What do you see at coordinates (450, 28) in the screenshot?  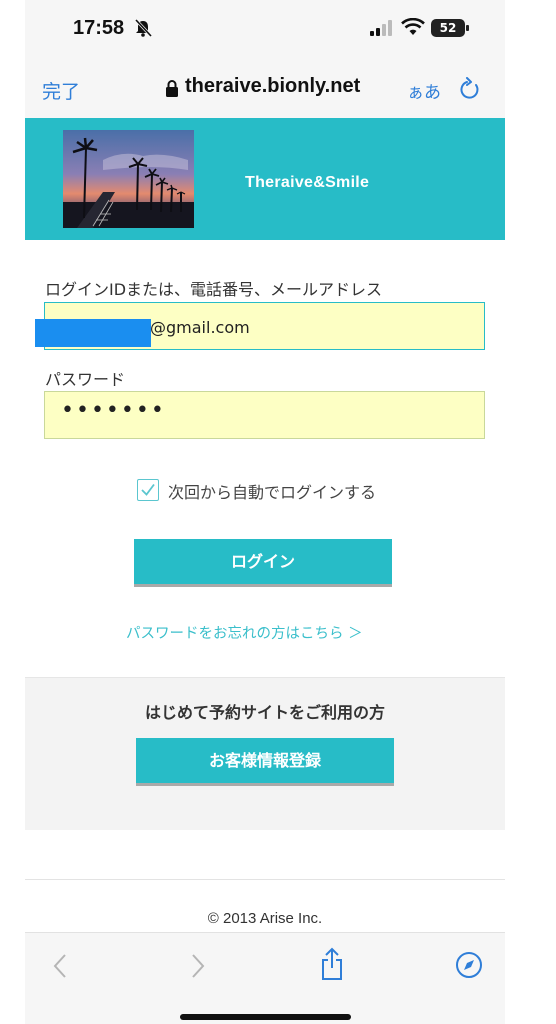 I see `battery-icon: 52` at bounding box center [450, 28].